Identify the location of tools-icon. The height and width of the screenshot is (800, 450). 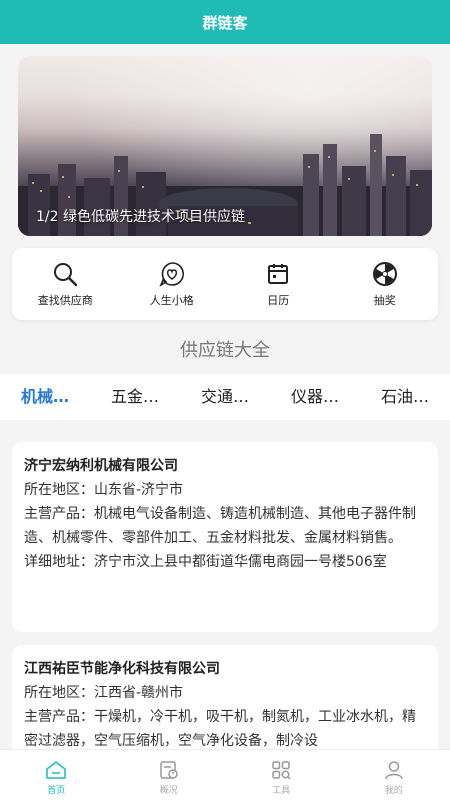
(281, 770).